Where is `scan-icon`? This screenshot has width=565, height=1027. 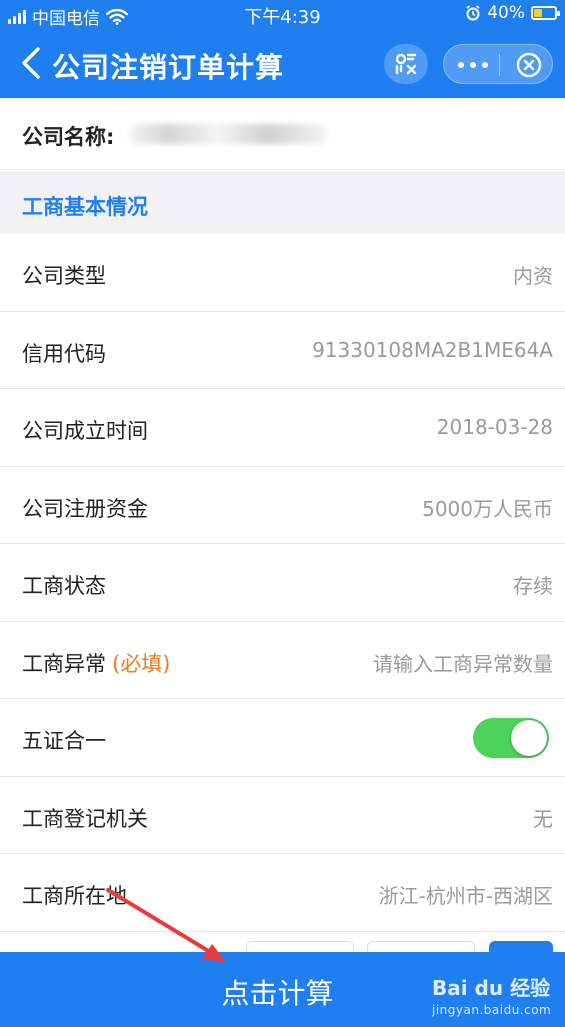 scan-icon is located at coordinates (406, 64).